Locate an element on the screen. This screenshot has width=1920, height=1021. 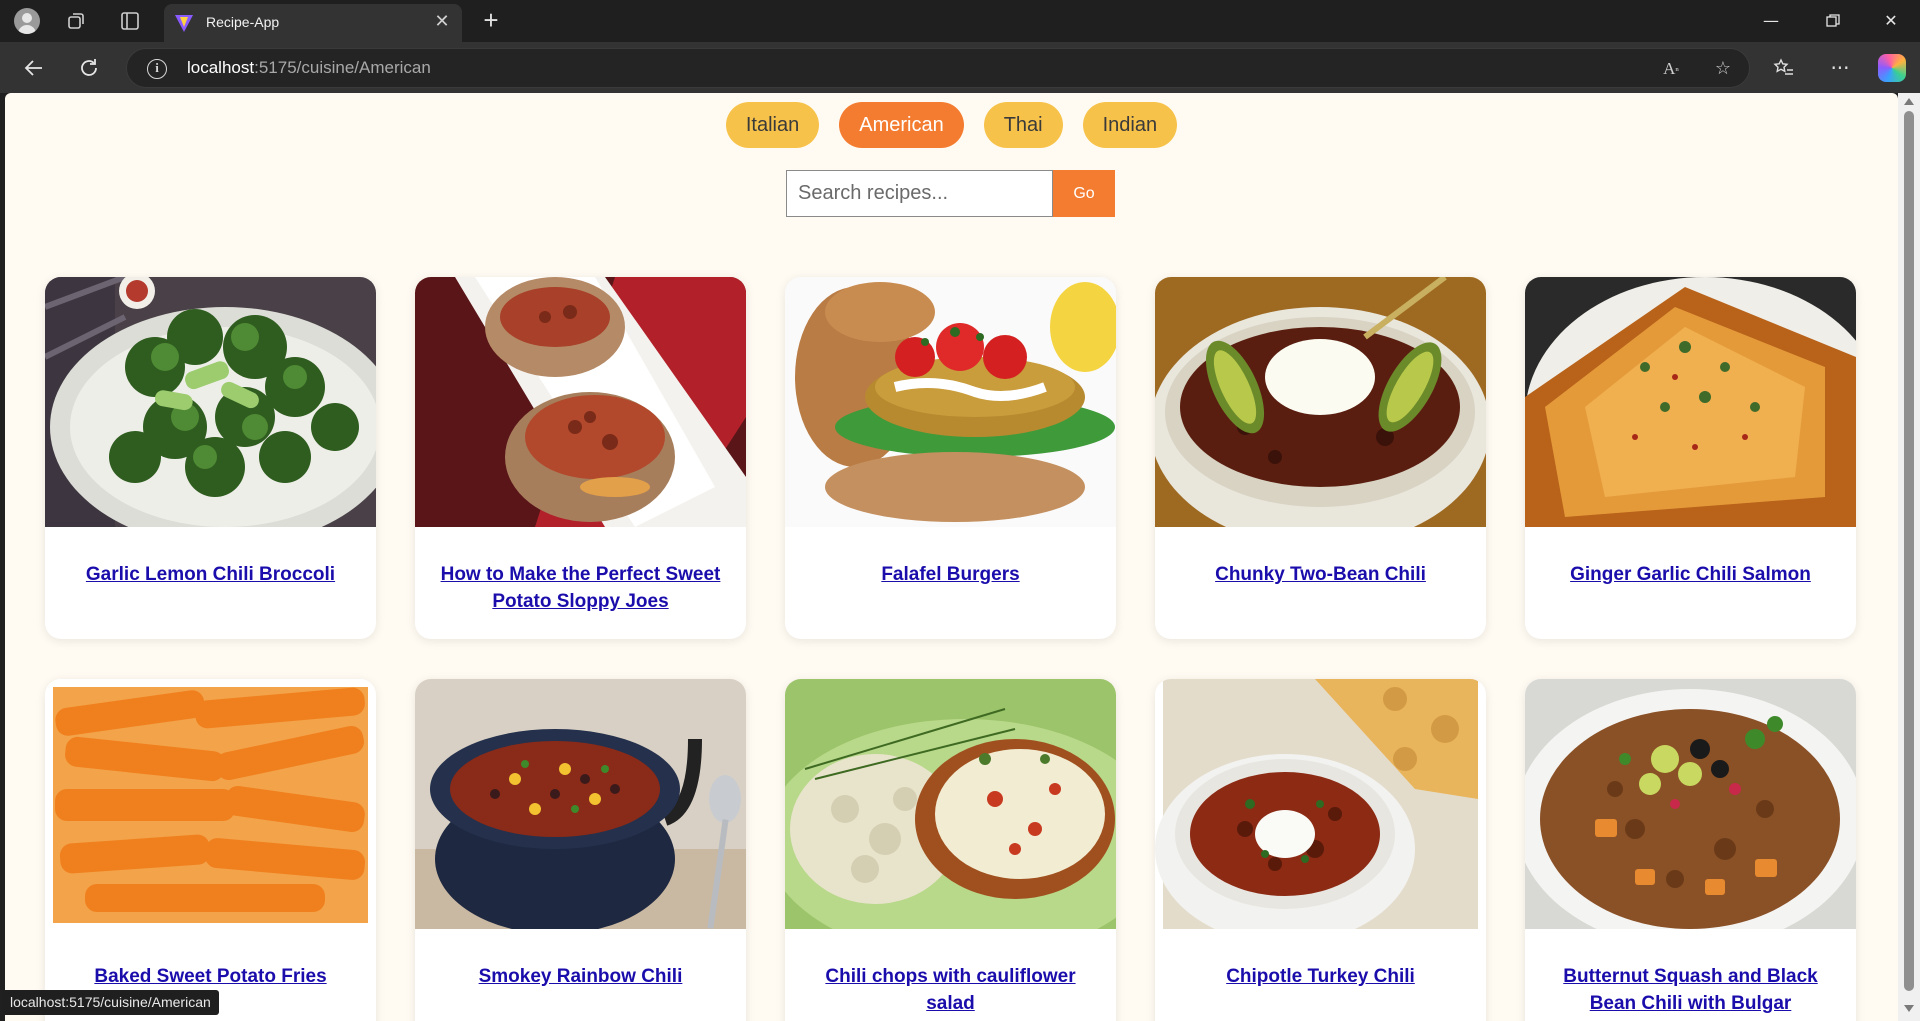
site-info-icon: i is located at coordinates (157, 69).